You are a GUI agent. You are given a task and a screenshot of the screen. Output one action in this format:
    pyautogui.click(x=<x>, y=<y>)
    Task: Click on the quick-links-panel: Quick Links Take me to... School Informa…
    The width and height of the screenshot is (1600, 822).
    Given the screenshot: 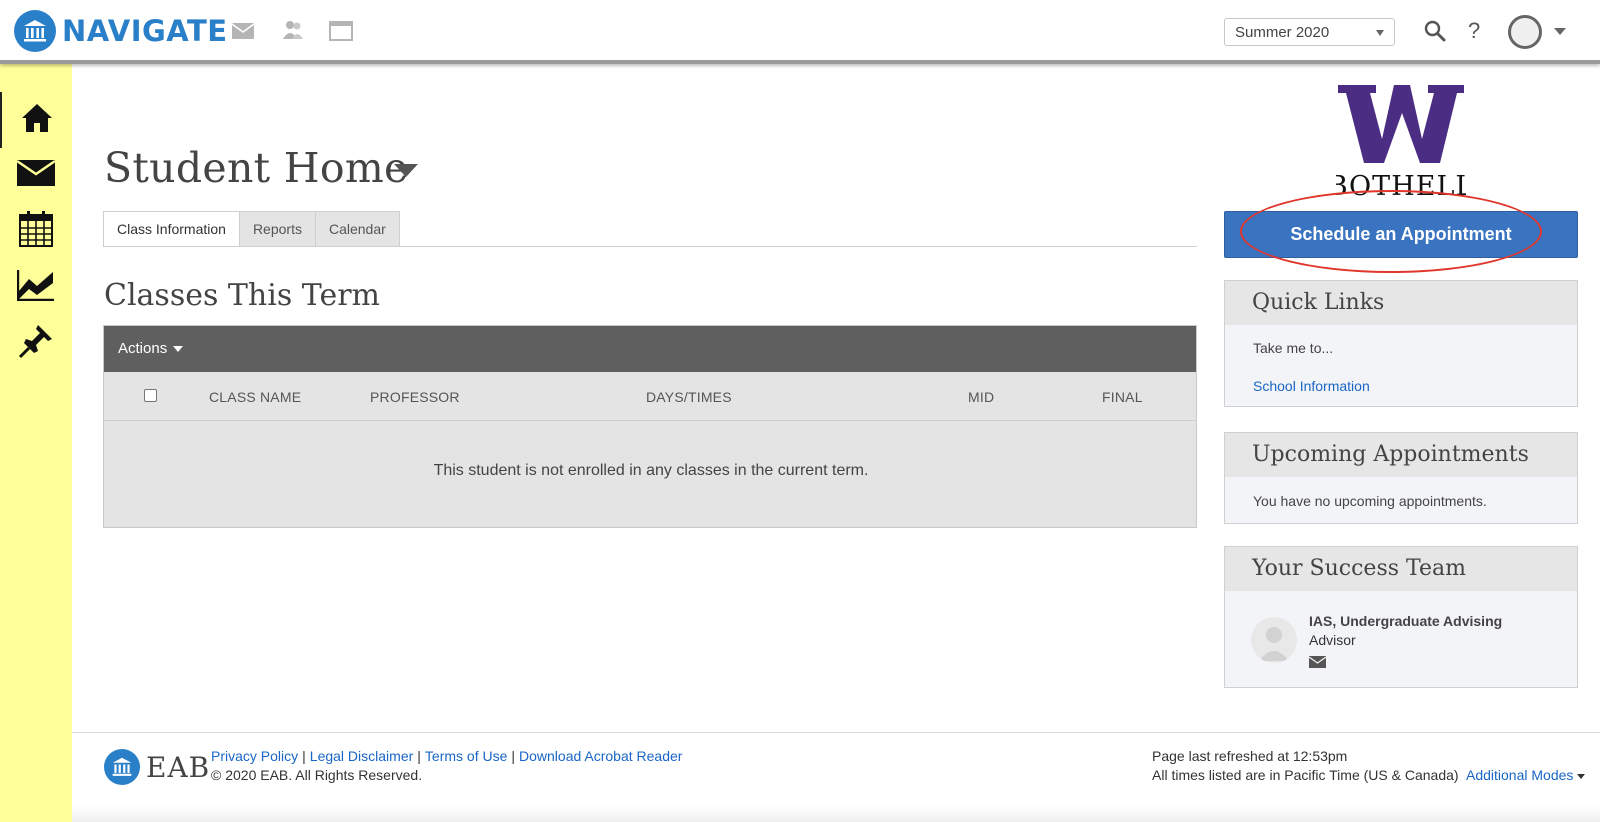 What is the action you would take?
    pyautogui.click(x=1401, y=343)
    